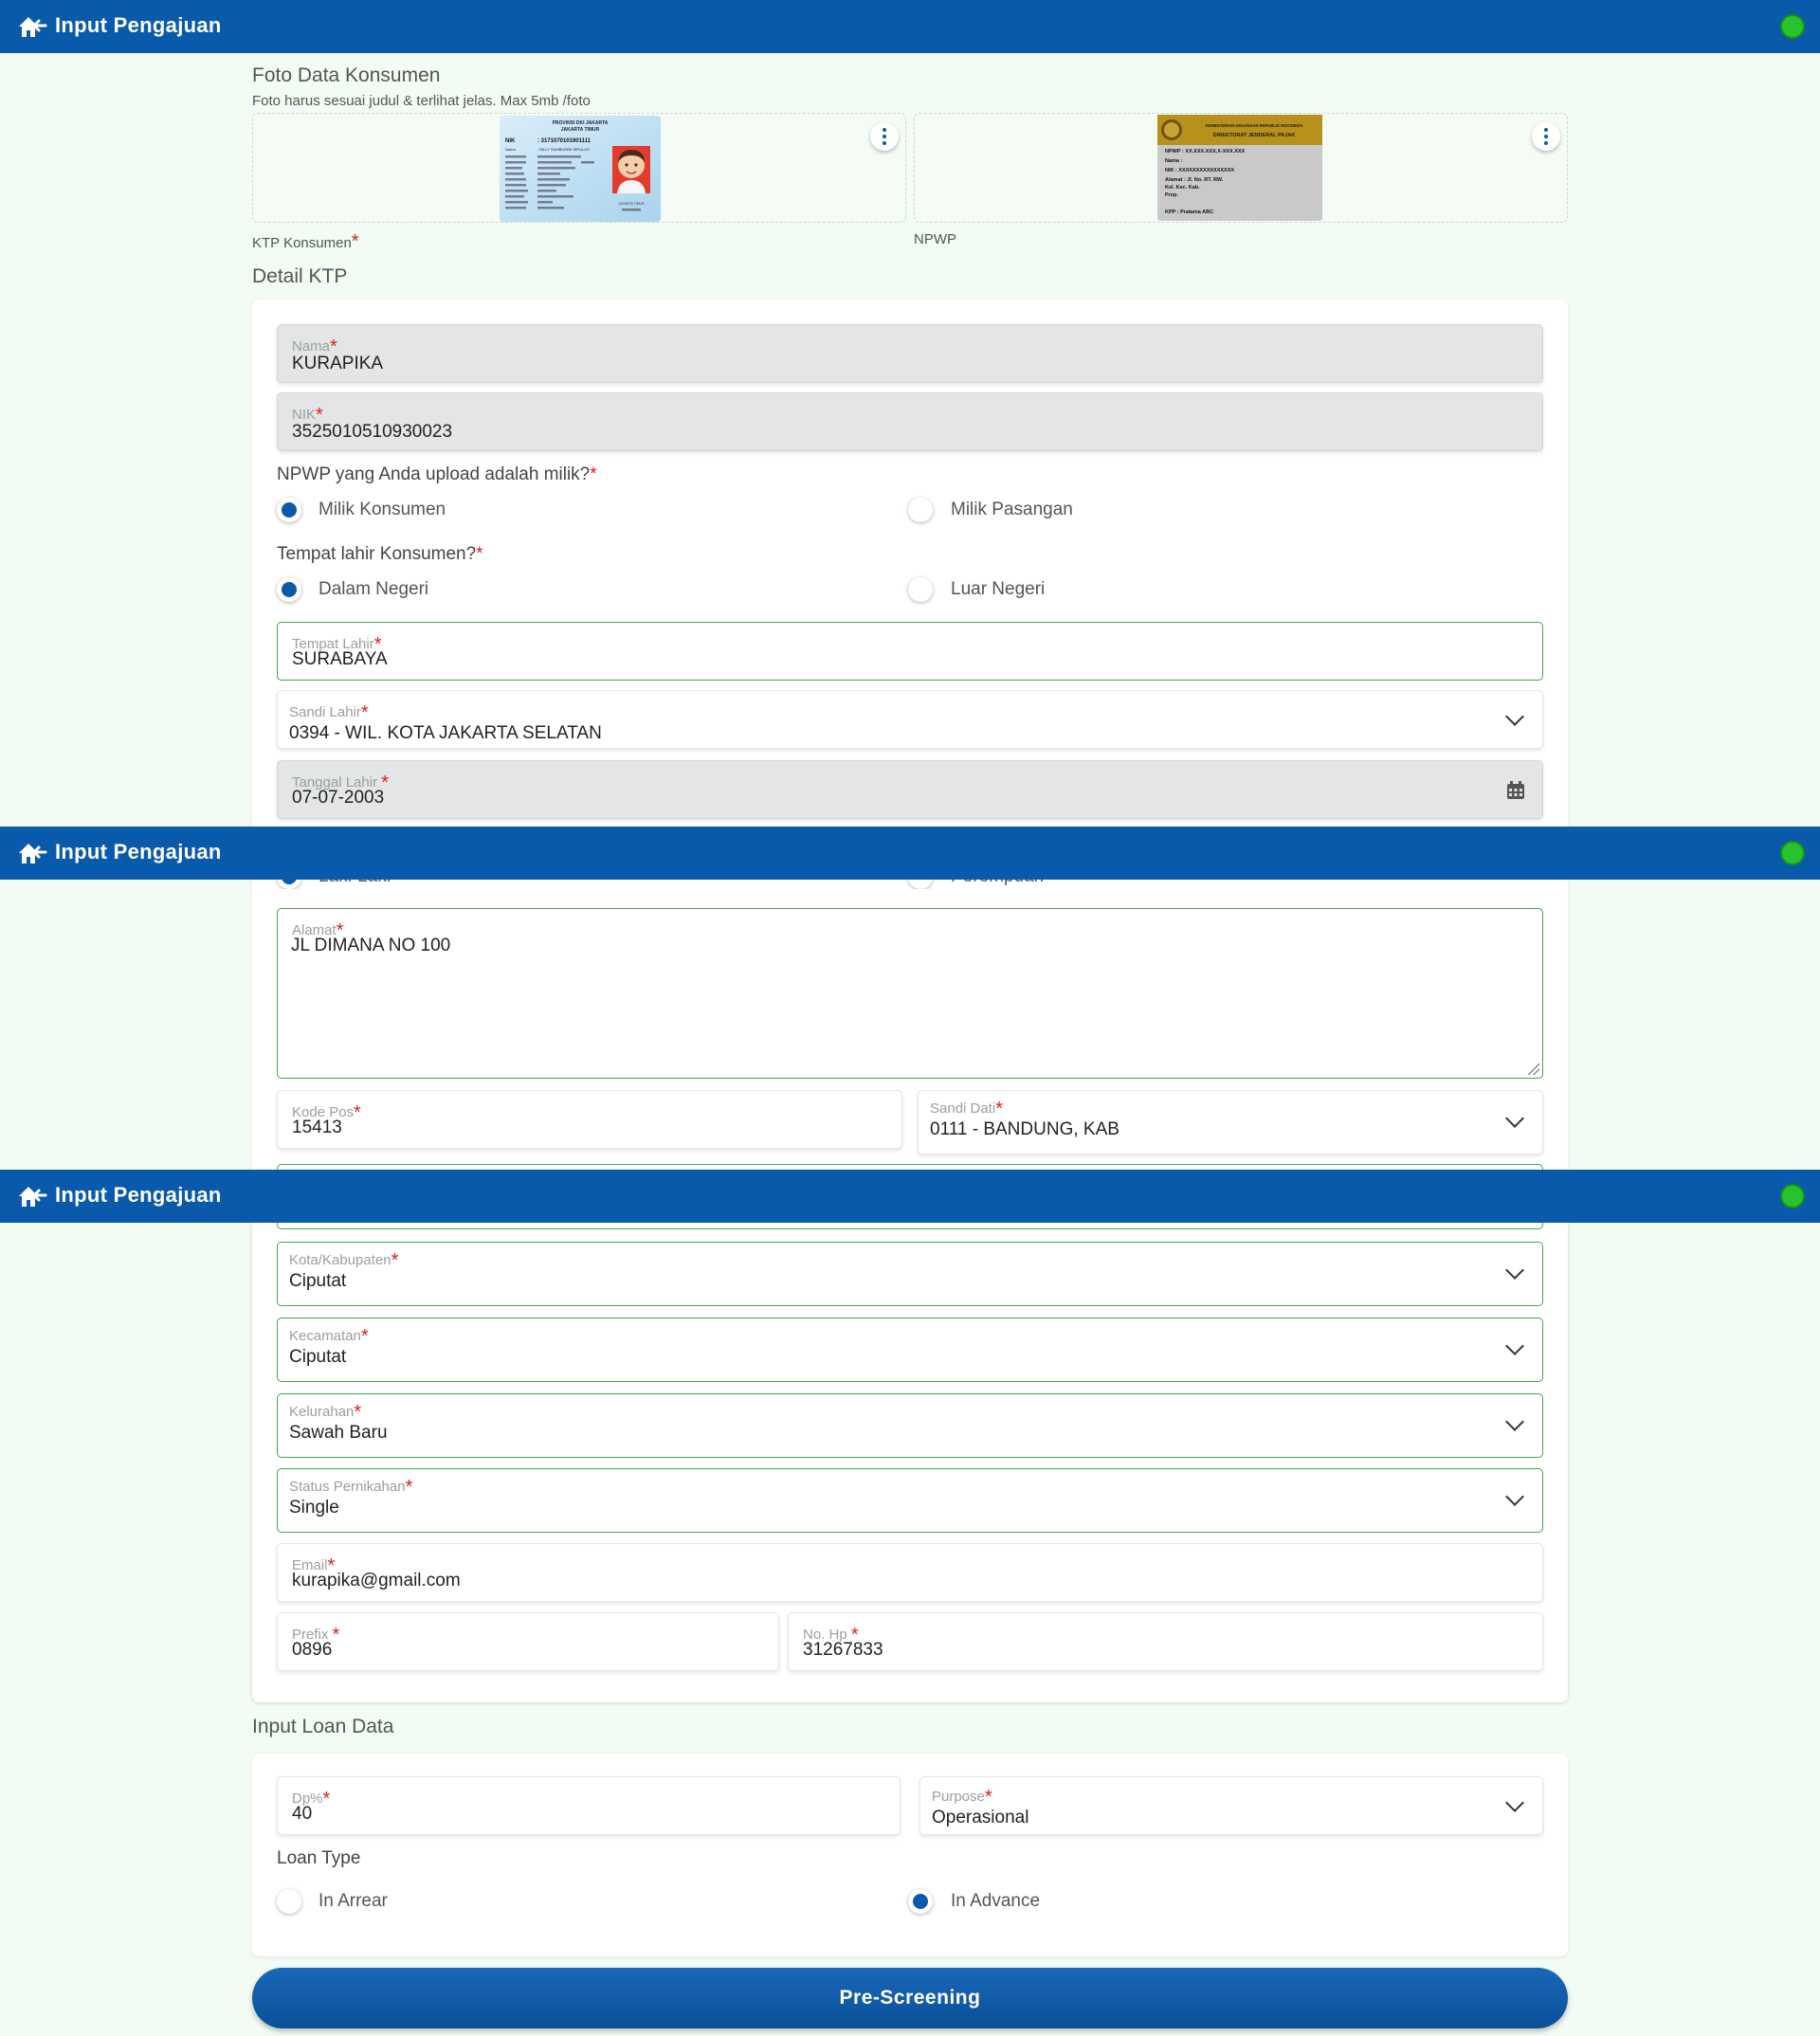  Describe the element at coordinates (338, 363) in the screenshot. I see `nama-value: KURAPIKA` at that location.